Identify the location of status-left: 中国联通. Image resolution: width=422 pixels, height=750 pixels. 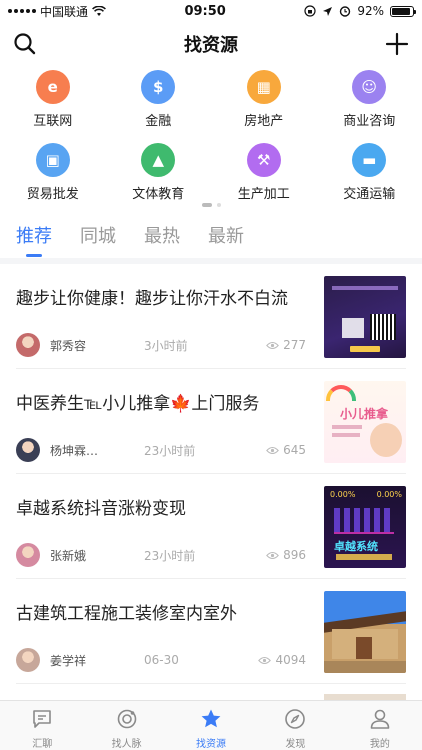
(57, 11).